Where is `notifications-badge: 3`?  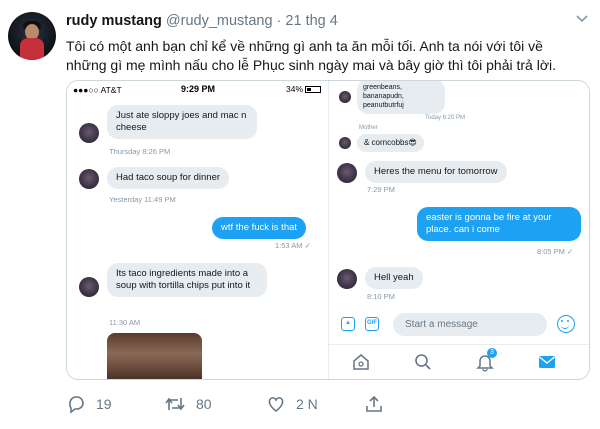 notifications-badge: 3 is located at coordinates (492, 353).